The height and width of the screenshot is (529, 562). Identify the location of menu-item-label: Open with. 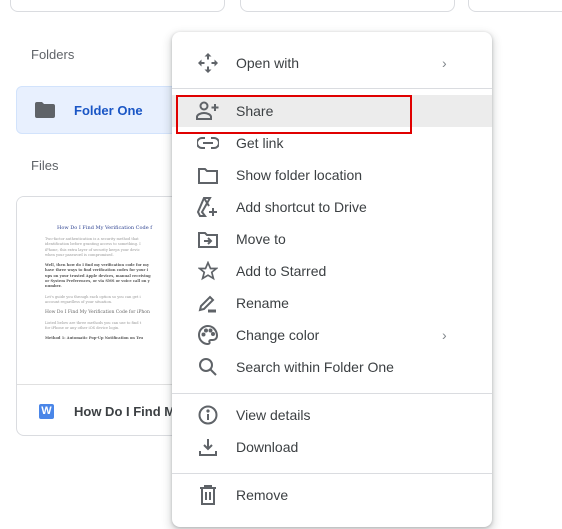
(268, 63).